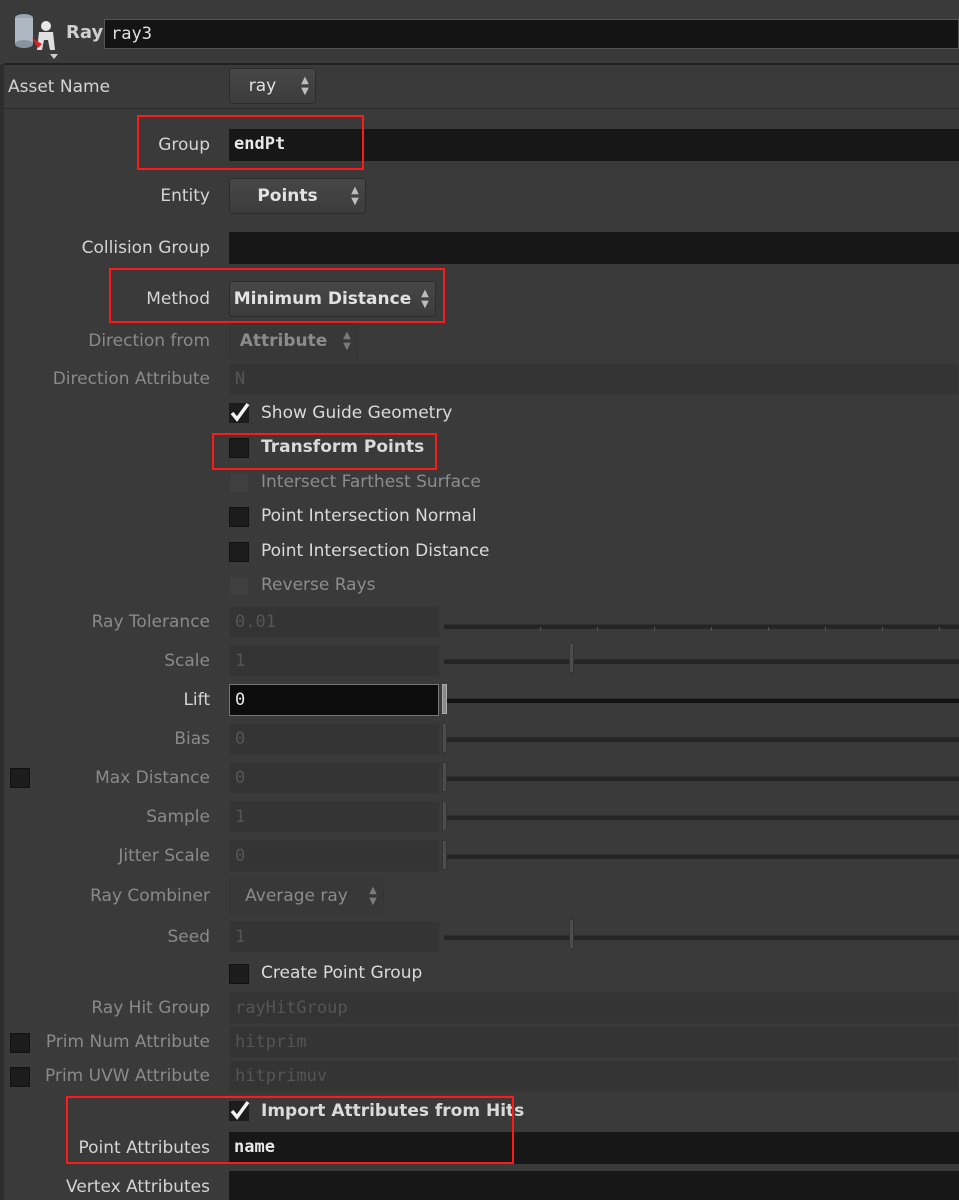 The width and height of the screenshot is (959, 1200). I want to click on bias-slider-handle, so click(444, 738).